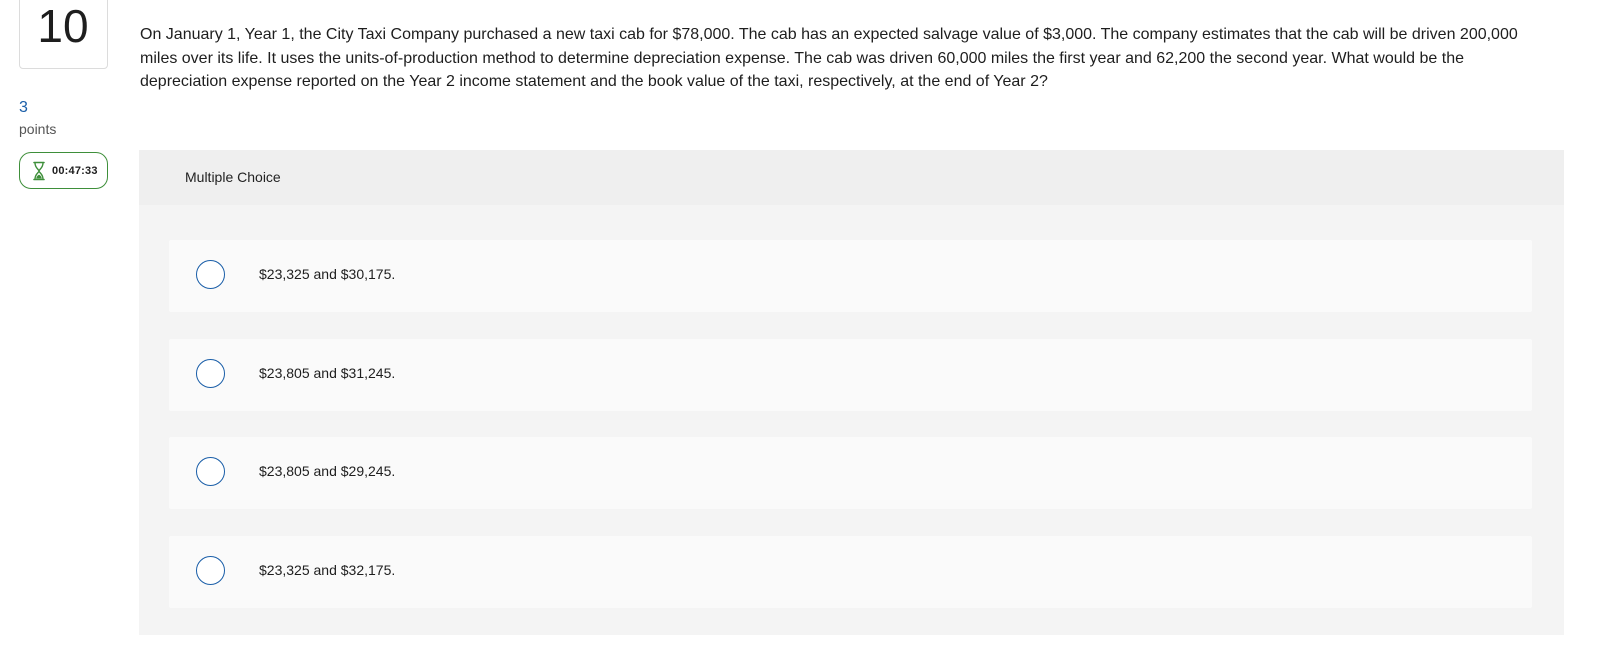 The width and height of the screenshot is (1611, 651). What do you see at coordinates (850, 473) in the screenshot?
I see `choice-option: $23,805 and $29,245.` at bounding box center [850, 473].